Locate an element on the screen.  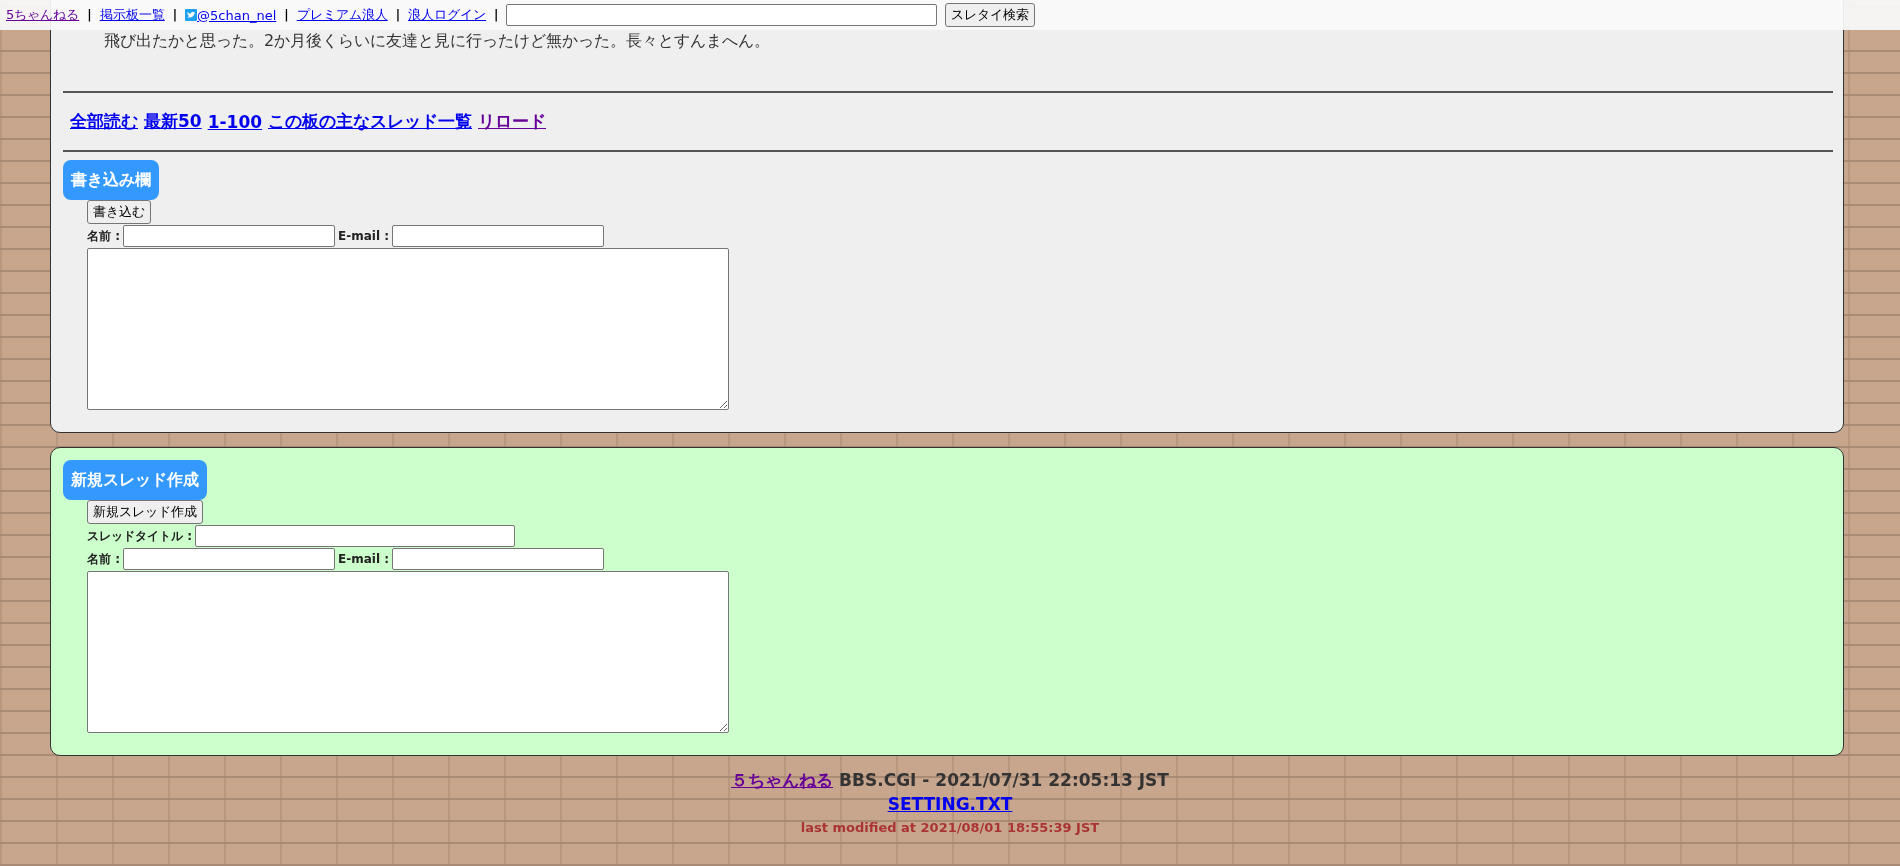
create-thread-button: 新規スレッド作成 is located at coordinates (145, 512).